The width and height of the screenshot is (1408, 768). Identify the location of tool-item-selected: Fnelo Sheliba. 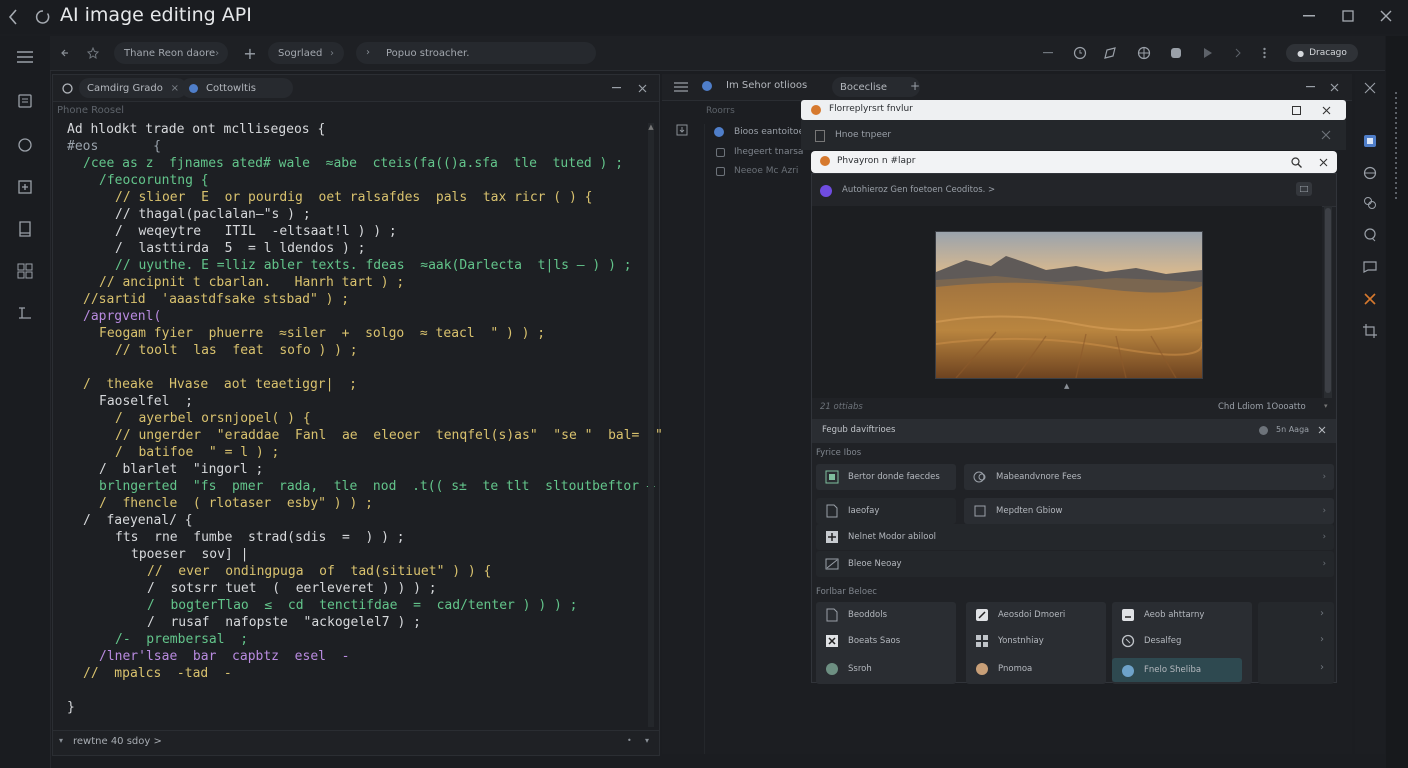
(1177, 670).